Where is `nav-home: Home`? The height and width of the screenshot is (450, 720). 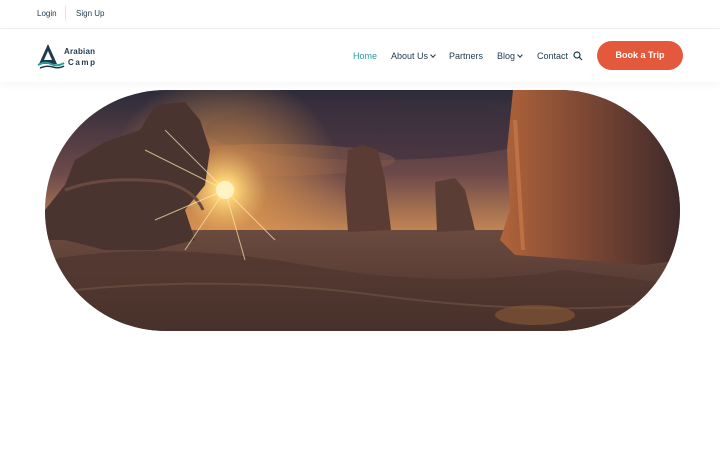
nav-home: Home is located at coordinates (365, 56).